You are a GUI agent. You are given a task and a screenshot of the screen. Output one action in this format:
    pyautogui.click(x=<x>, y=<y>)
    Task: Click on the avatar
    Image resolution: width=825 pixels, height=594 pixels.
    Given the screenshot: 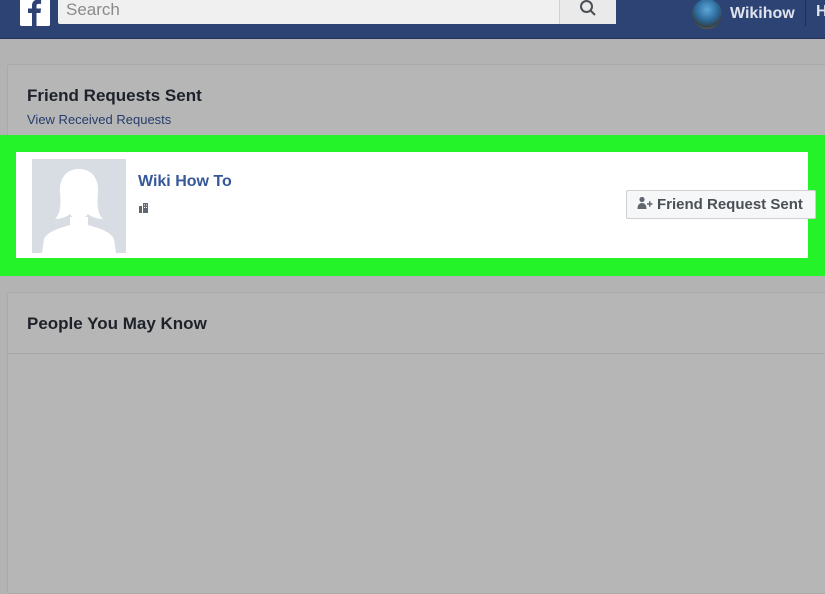 What is the action you would take?
    pyautogui.click(x=707, y=14)
    